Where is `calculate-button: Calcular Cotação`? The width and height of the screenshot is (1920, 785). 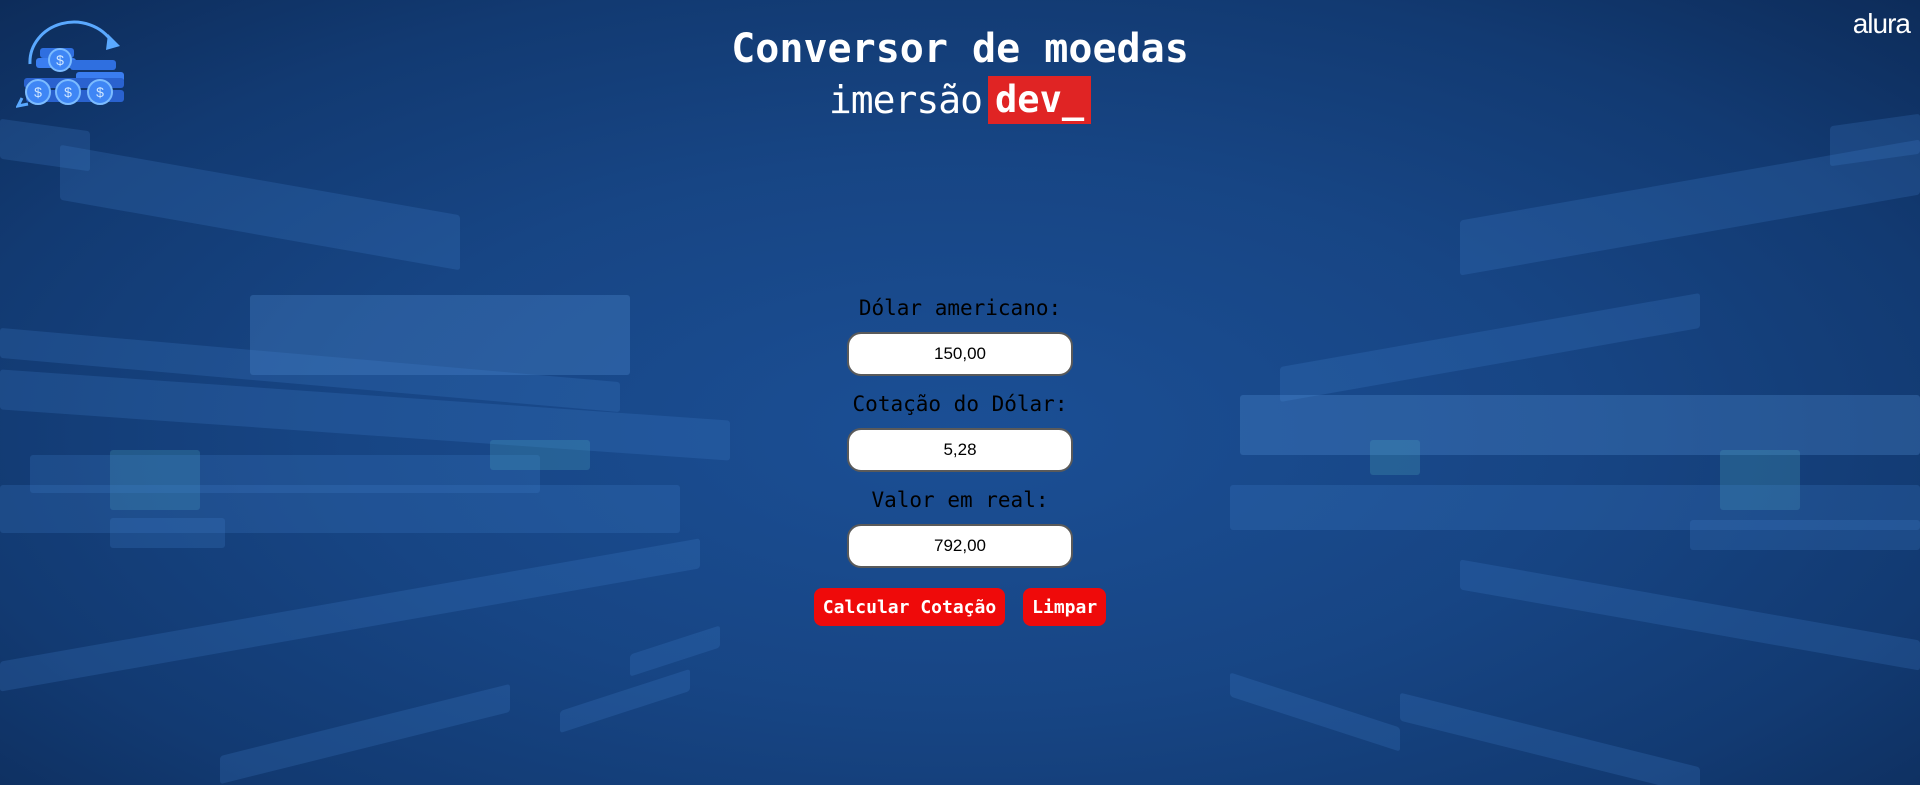 calculate-button: Calcular Cotação is located at coordinates (909, 607).